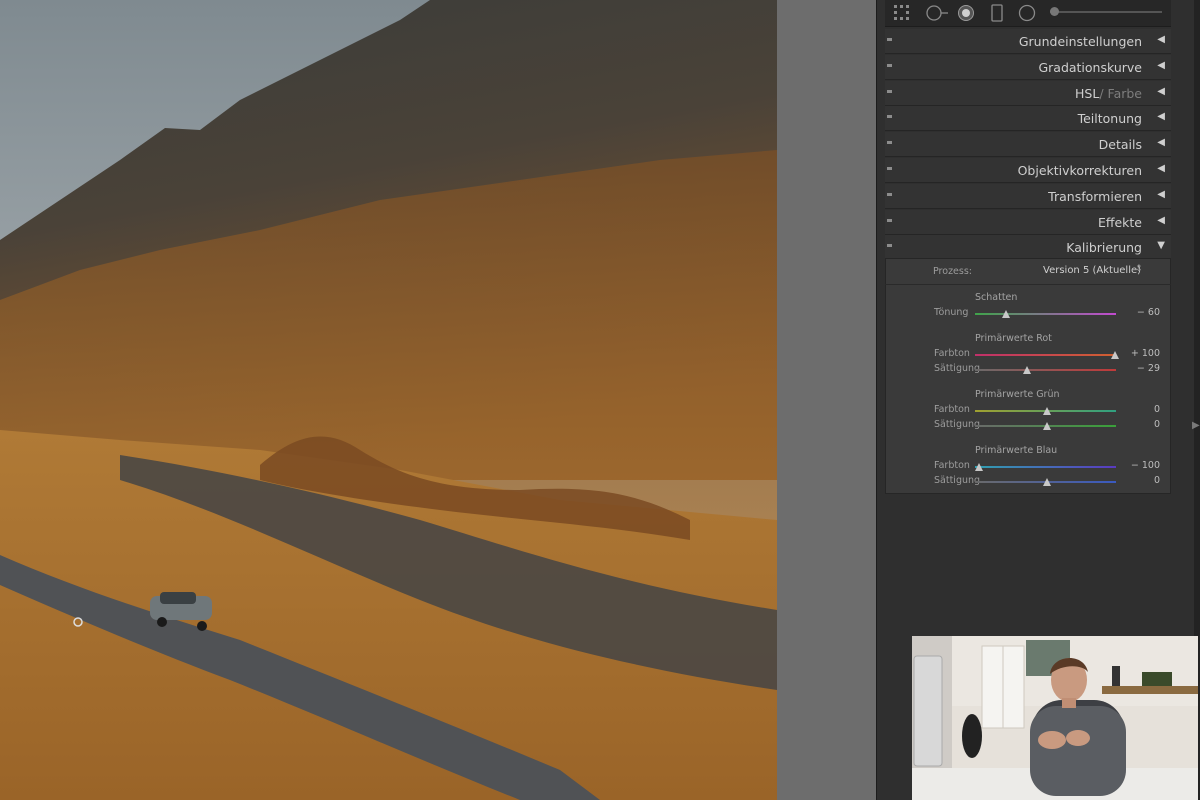  I want to click on section-label: Objektivkorrekturen, so click(1079, 170).